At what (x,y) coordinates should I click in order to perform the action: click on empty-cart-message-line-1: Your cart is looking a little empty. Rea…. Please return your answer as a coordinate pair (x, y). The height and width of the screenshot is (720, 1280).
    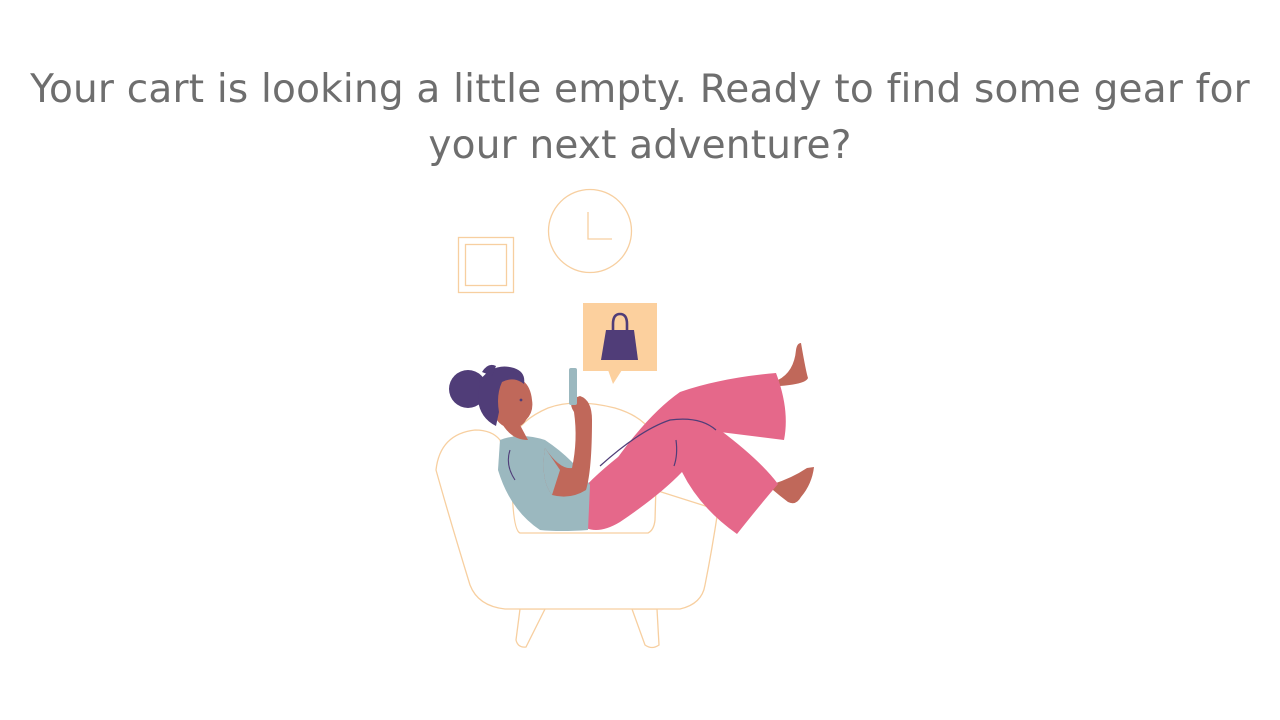
    Looking at the image, I should click on (640, 89).